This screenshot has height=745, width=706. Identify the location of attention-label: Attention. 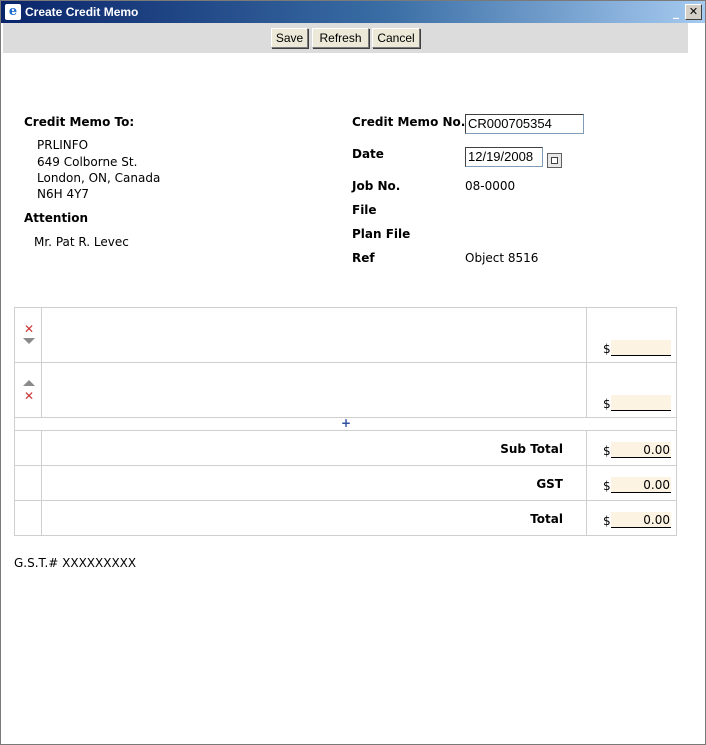
(56, 218).